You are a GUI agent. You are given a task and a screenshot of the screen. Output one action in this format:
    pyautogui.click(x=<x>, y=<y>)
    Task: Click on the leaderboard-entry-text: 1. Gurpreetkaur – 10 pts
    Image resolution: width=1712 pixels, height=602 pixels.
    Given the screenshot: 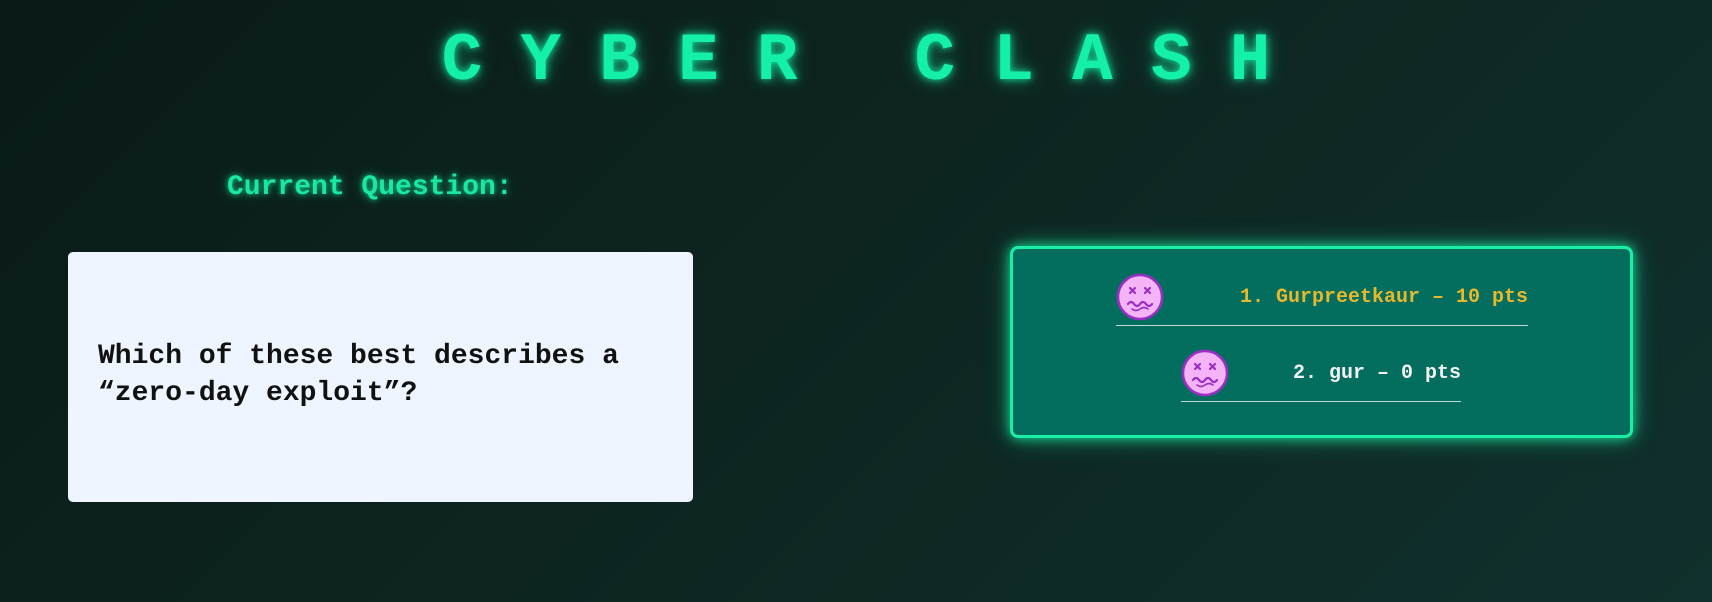 What is the action you would take?
    pyautogui.click(x=1383, y=297)
    